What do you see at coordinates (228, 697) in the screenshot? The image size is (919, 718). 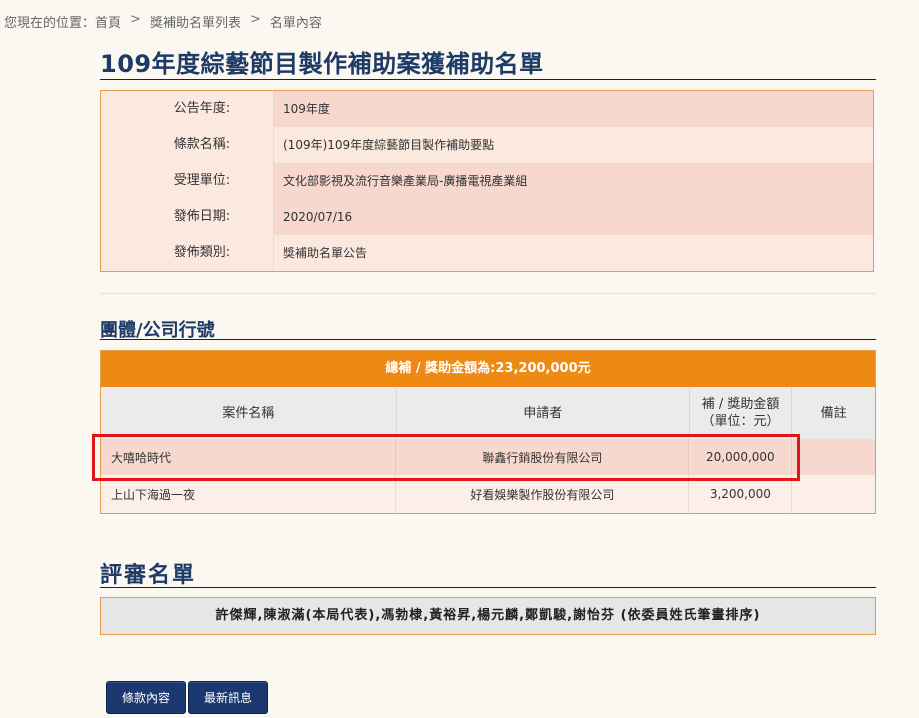 I see `news-button: 最新訊息` at bounding box center [228, 697].